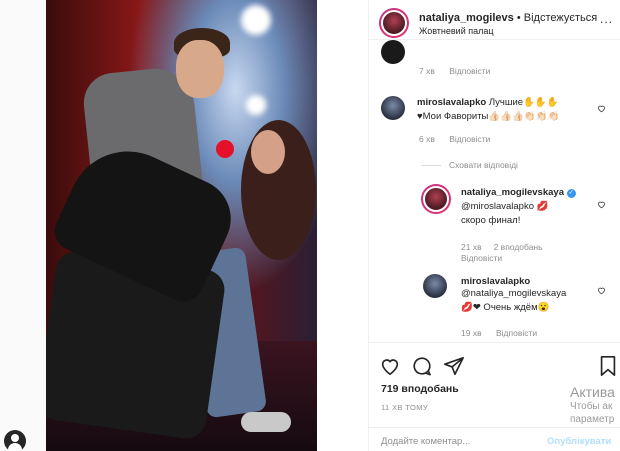 Image resolution: width=620 pixels, height=451 pixels. What do you see at coordinates (394, 23) in the screenshot?
I see `author-avatar` at bounding box center [394, 23].